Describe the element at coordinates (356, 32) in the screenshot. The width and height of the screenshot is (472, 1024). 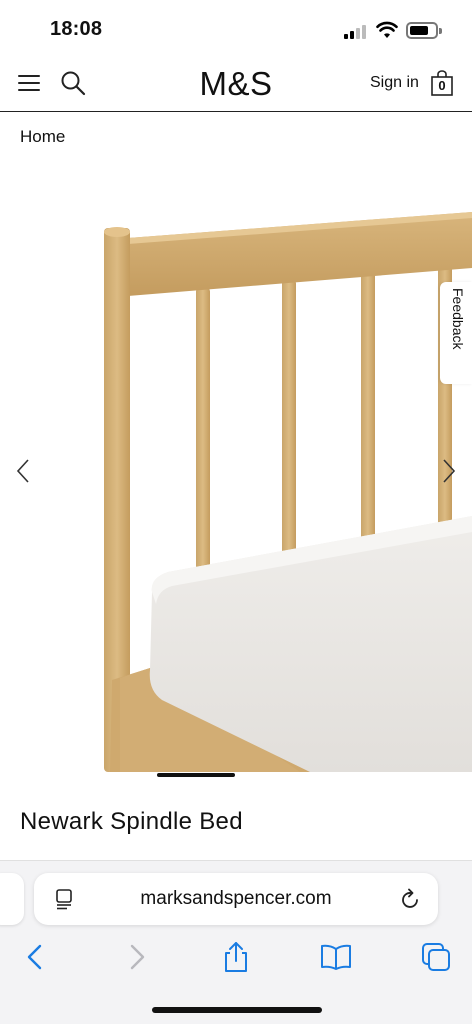
I see `cellular-signal-icon` at that location.